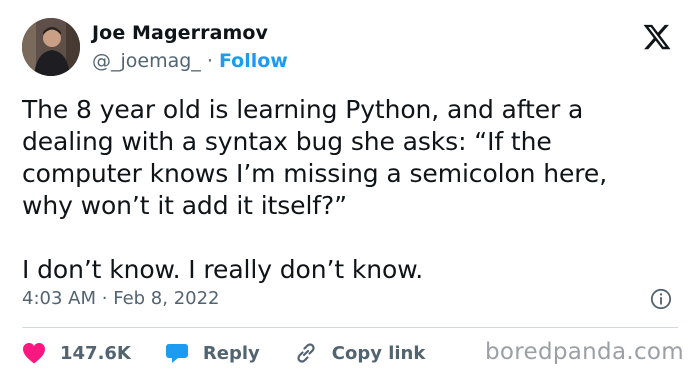 The width and height of the screenshot is (700, 380). What do you see at coordinates (146, 61) in the screenshot?
I see `author-handle: @_joemag_` at bounding box center [146, 61].